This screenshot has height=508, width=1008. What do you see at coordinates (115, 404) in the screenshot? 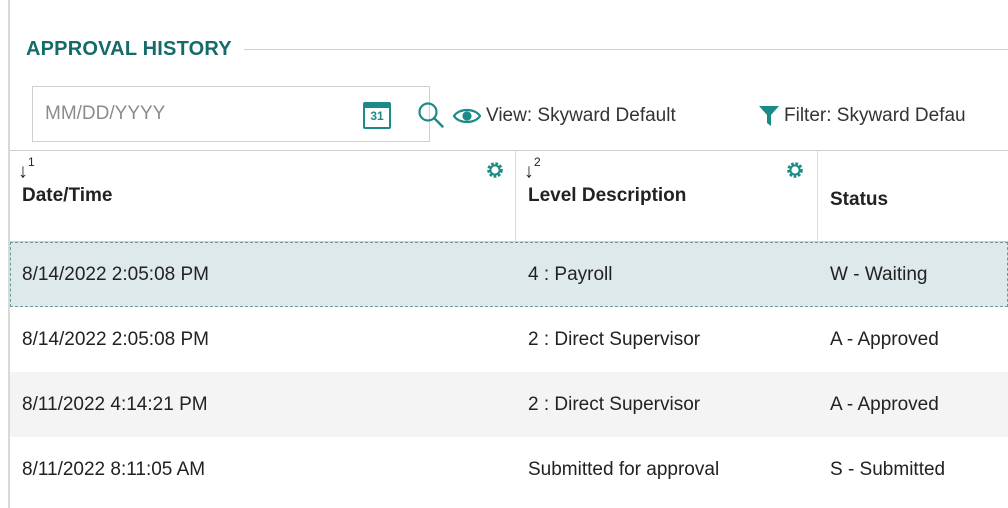
I see `cell-date-time: 8/11/2022 4:14:21 PM` at bounding box center [115, 404].